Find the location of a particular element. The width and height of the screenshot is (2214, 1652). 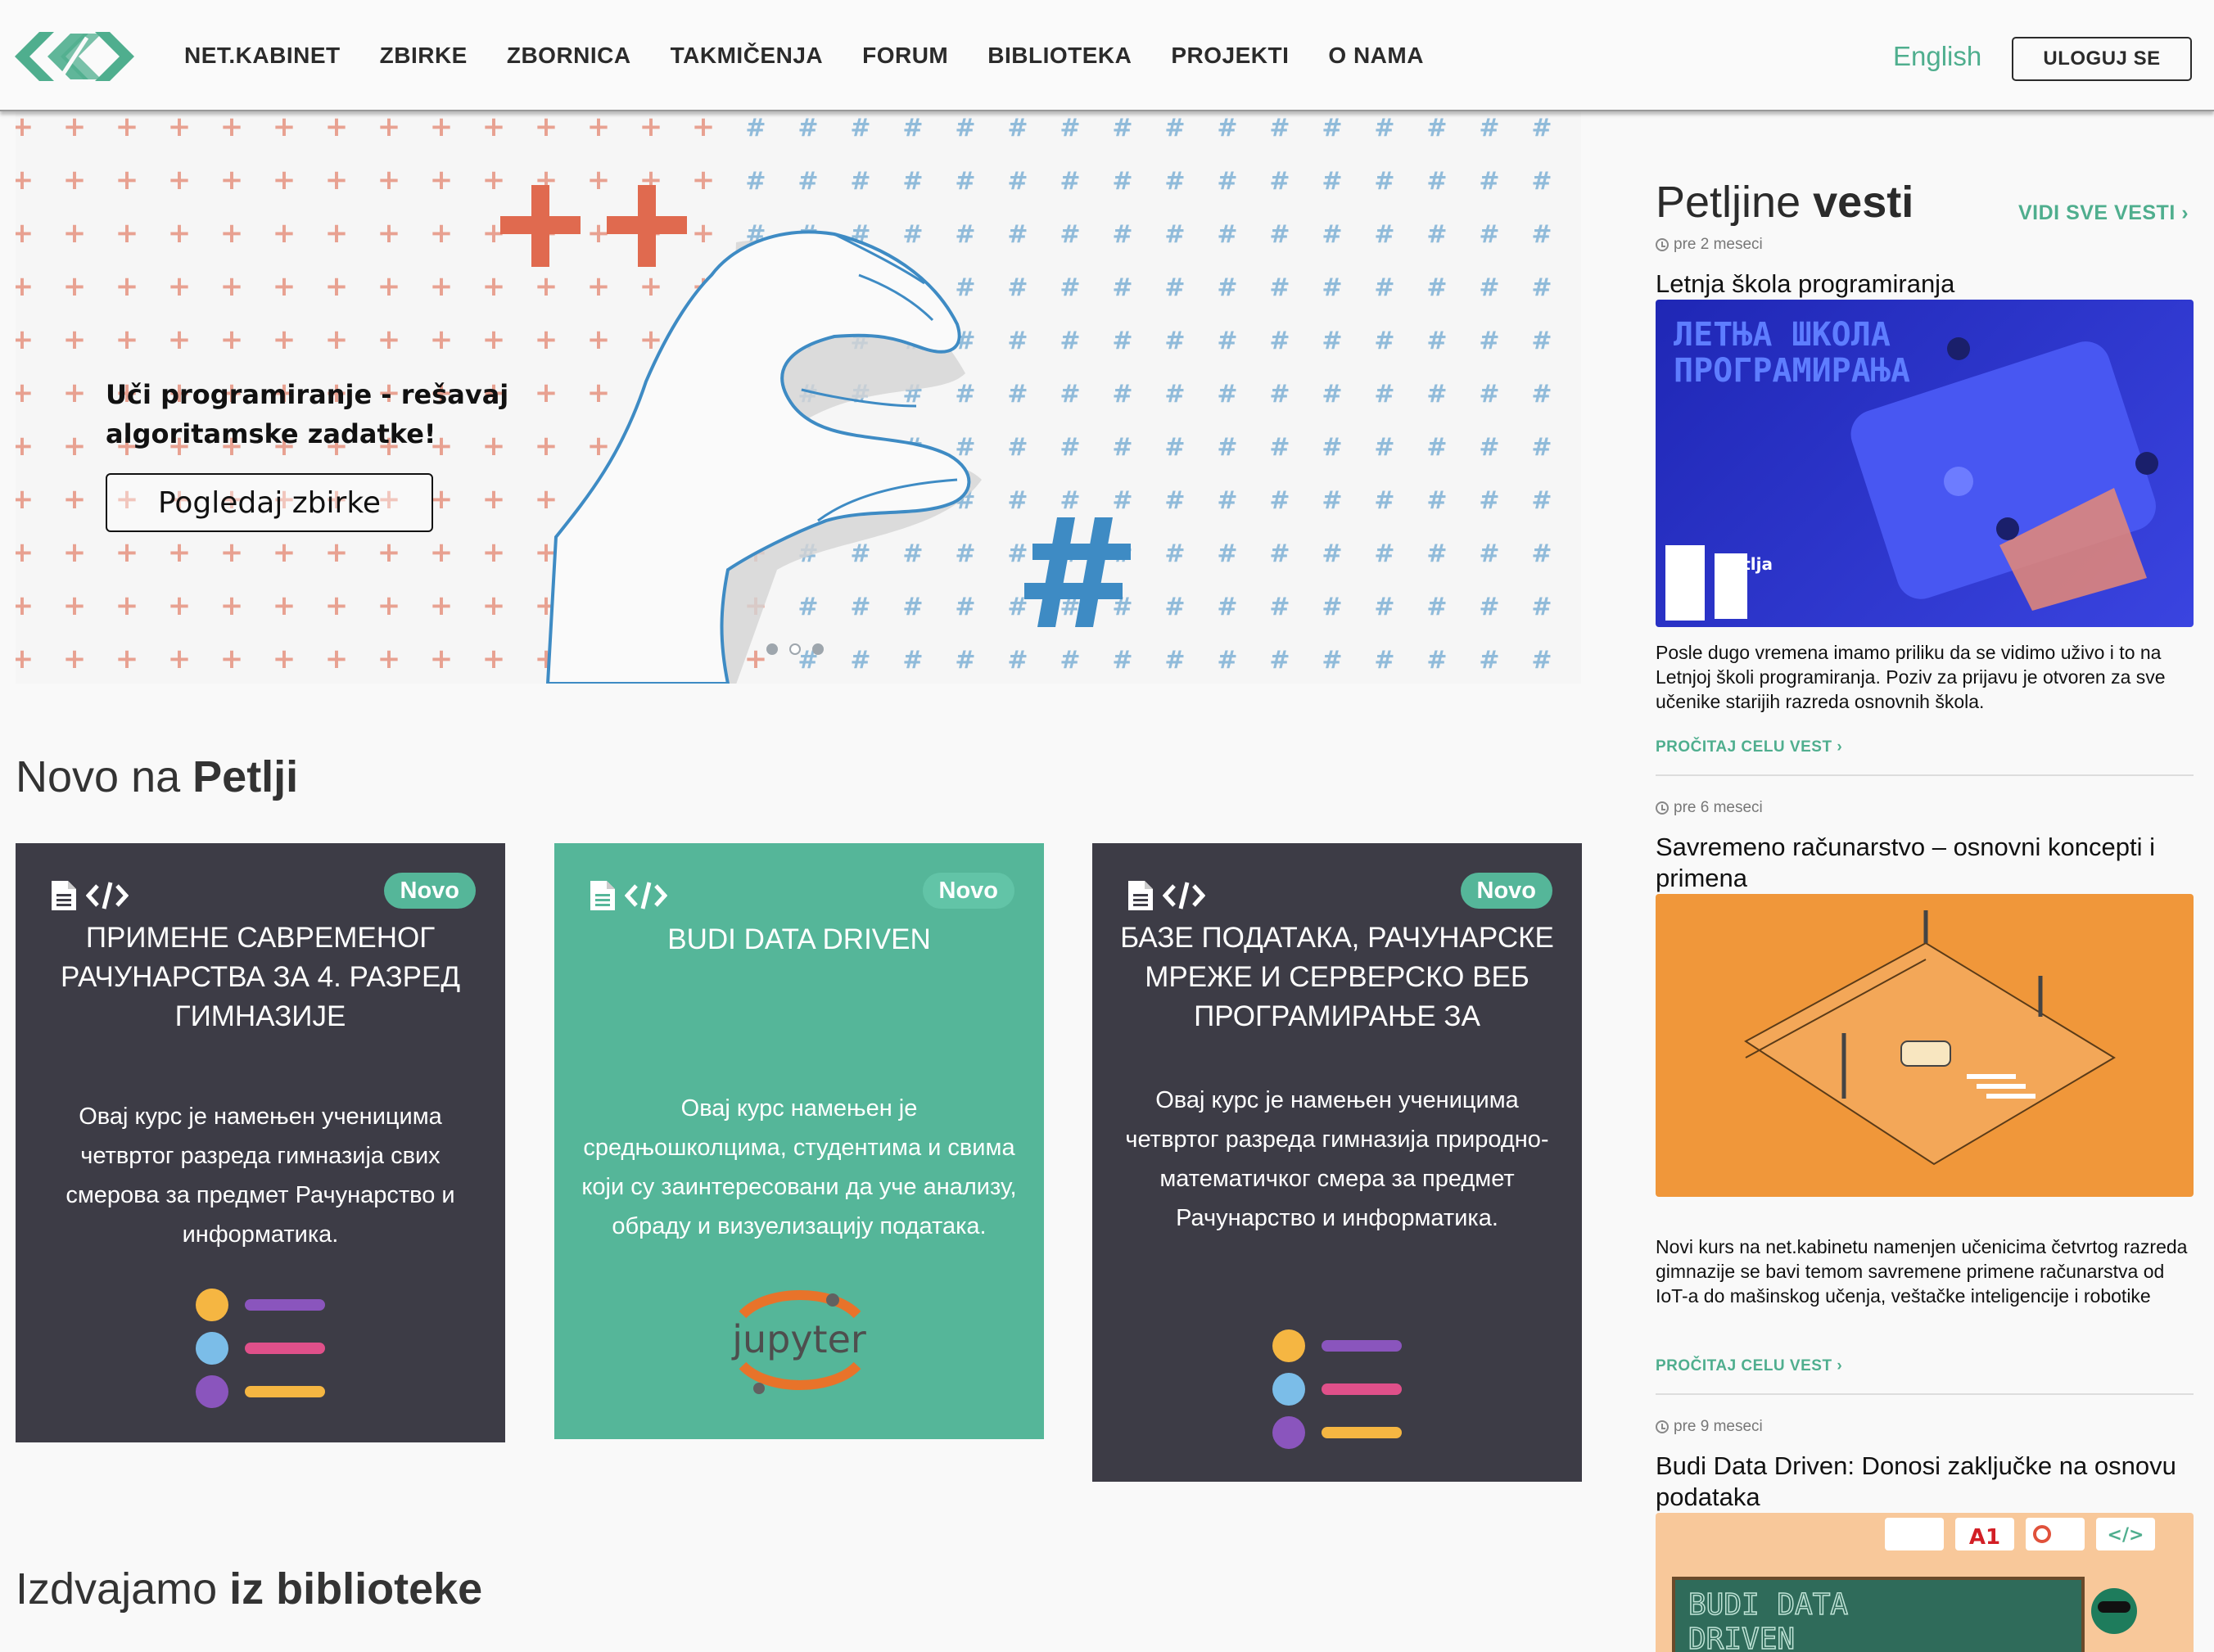

nav-takmicenja: TAKMIČENJA is located at coordinates (747, 56).